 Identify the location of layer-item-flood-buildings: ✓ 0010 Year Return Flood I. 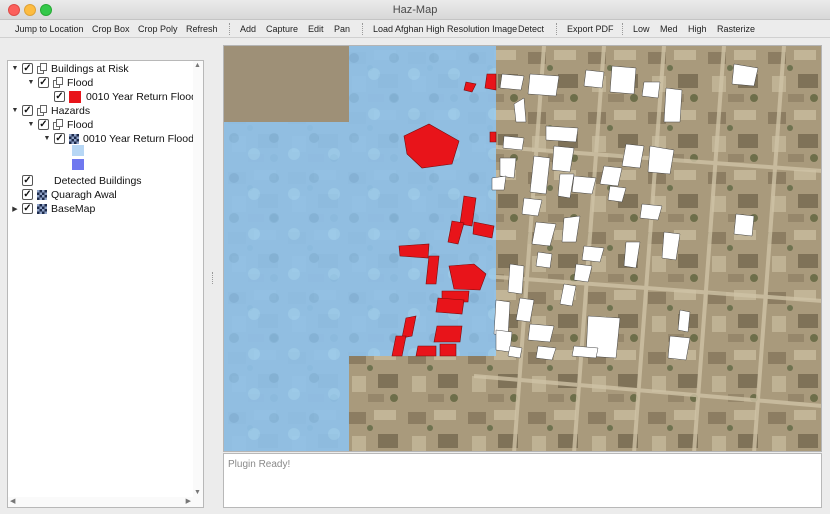
(128, 96).